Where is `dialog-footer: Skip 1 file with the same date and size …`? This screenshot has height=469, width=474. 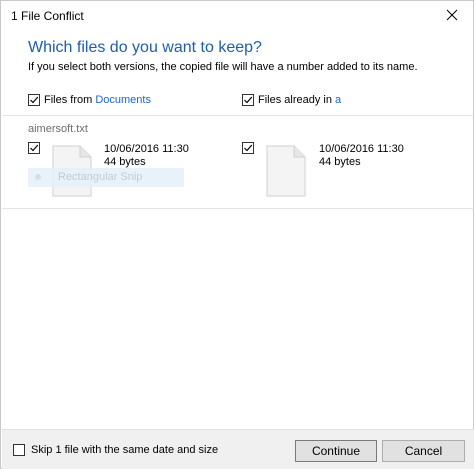 dialog-footer: Skip 1 file with the same date and size … is located at coordinates (238, 449).